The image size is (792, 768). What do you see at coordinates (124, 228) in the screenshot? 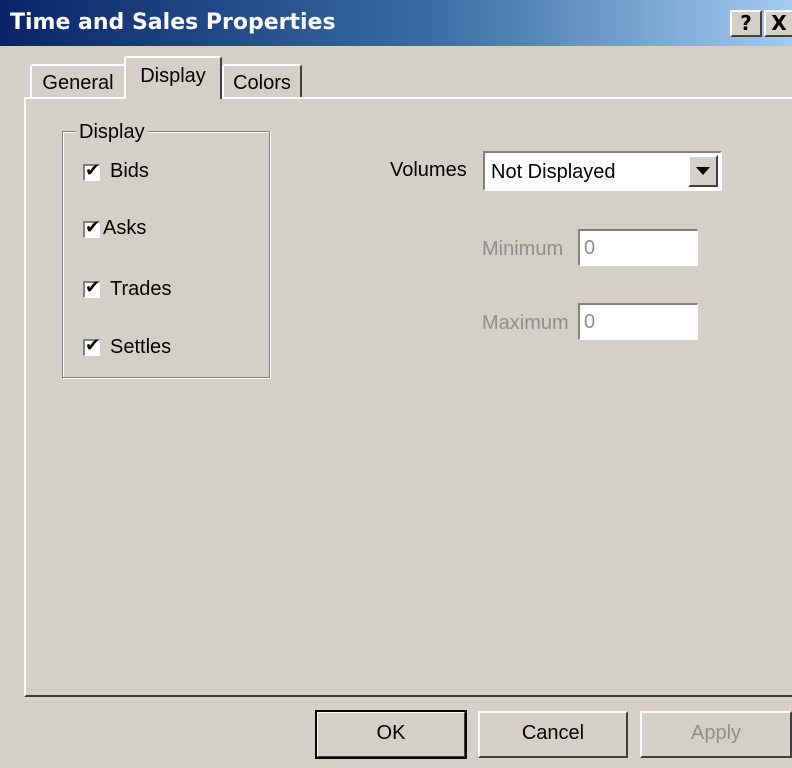
I see `asks-checkbox-label: Asks` at bounding box center [124, 228].